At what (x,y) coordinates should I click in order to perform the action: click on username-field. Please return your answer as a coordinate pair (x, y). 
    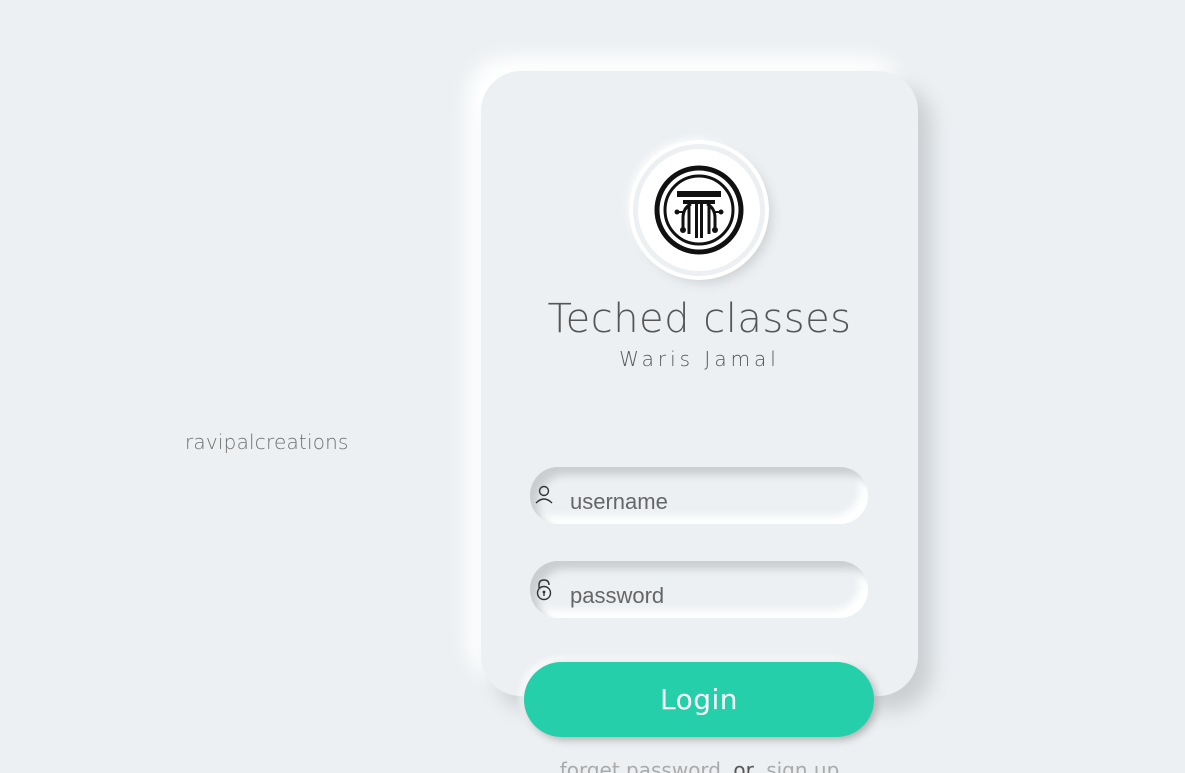
    Looking at the image, I should click on (699, 495).